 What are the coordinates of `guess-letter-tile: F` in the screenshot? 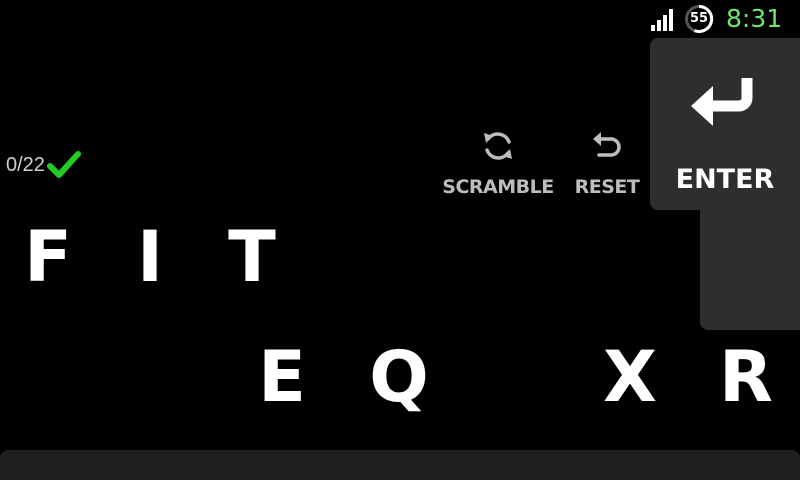 It's located at (48, 257).